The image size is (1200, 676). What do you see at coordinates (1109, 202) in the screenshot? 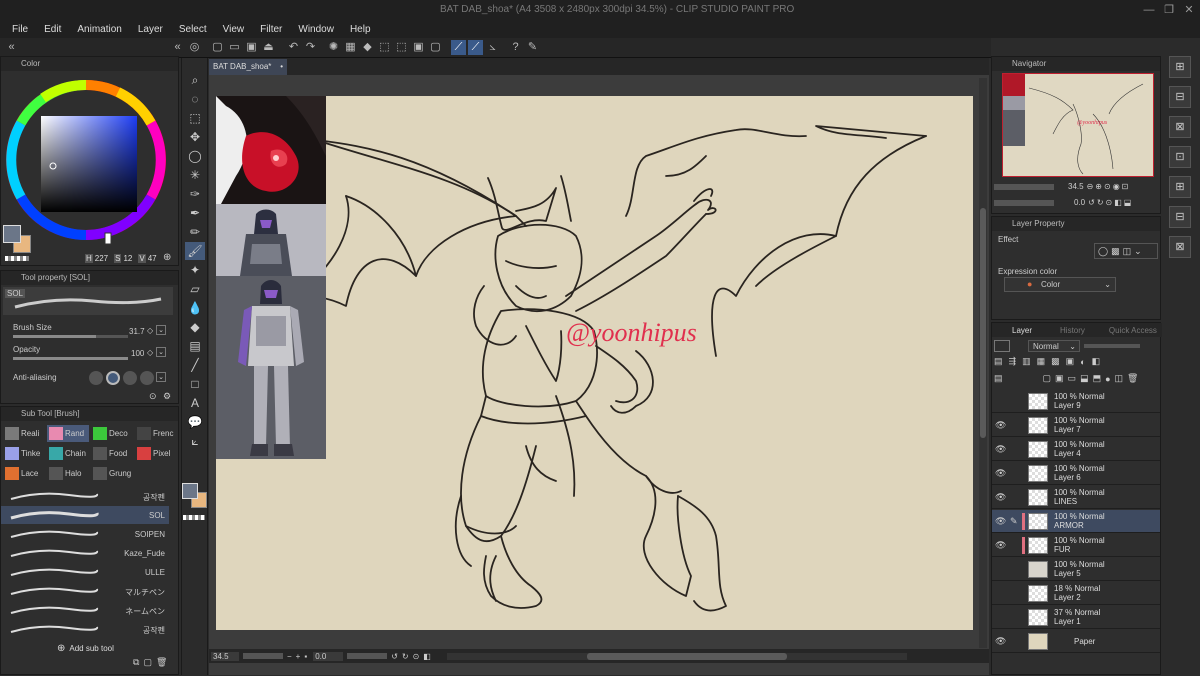
I see `navigator-reset-rotation-icon: ⊙` at bounding box center [1109, 202].